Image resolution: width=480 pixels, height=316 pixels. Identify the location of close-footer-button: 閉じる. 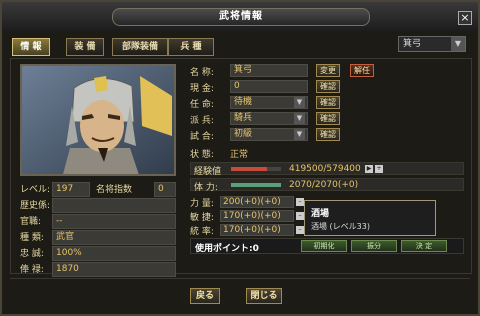
(264, 296).